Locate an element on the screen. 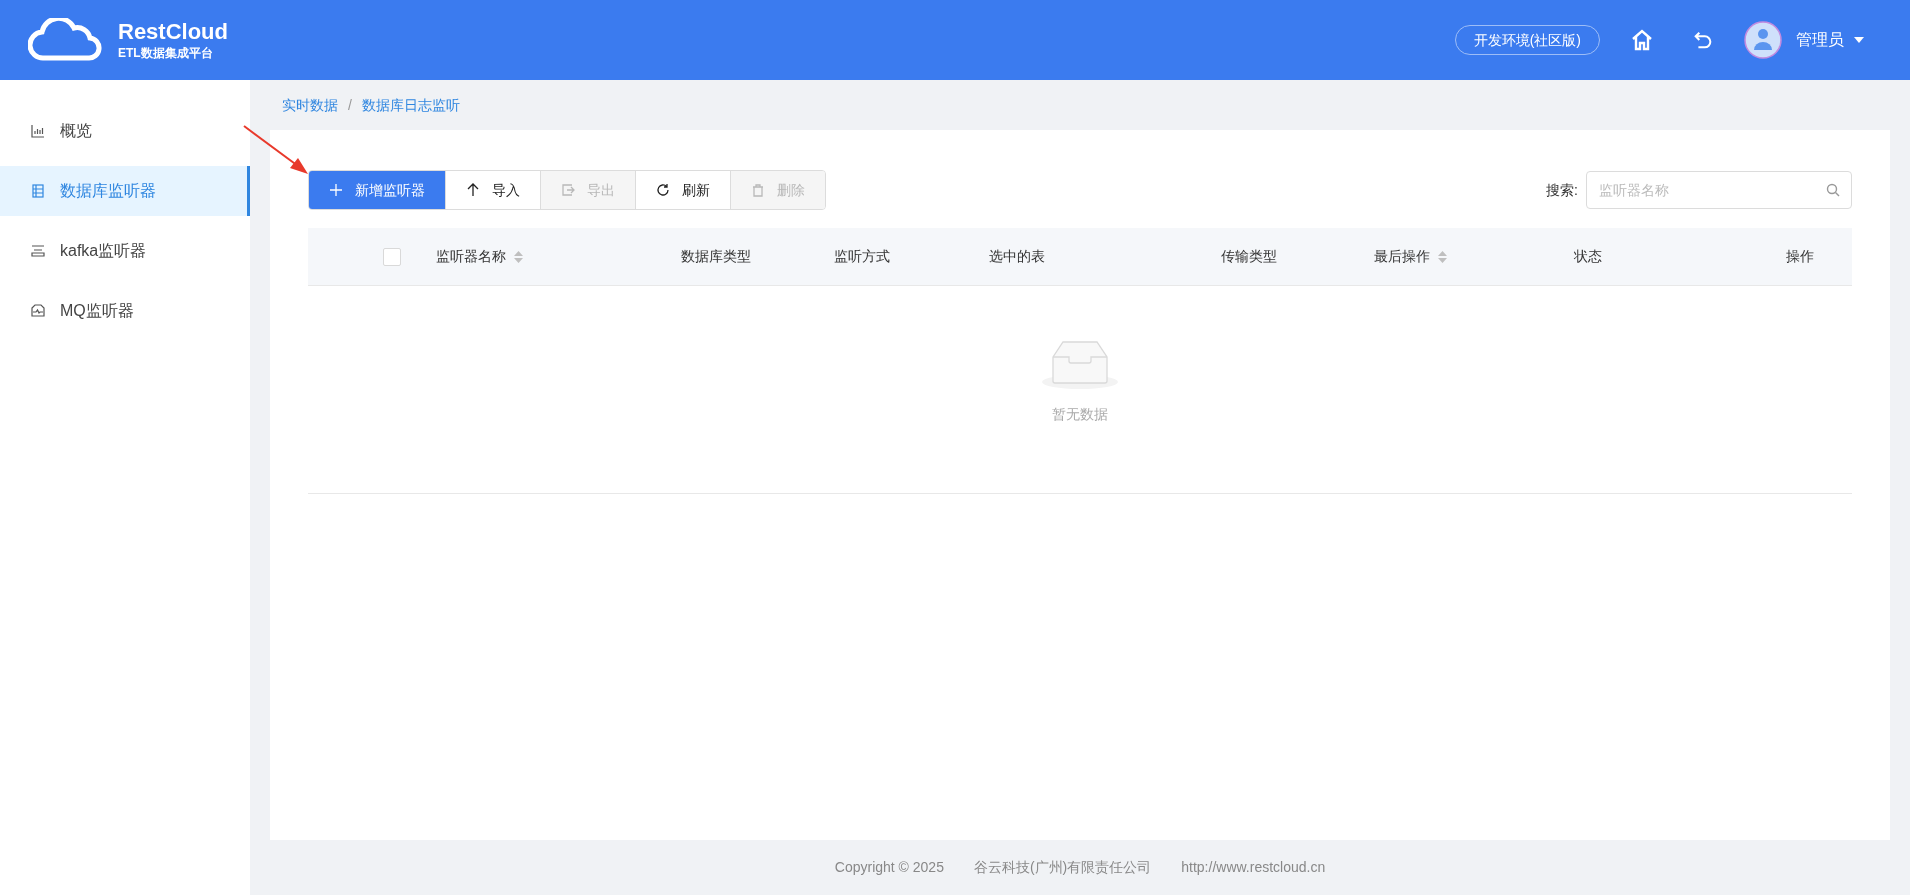  logo-title: RestCloud is located at coordinates (173, 32).